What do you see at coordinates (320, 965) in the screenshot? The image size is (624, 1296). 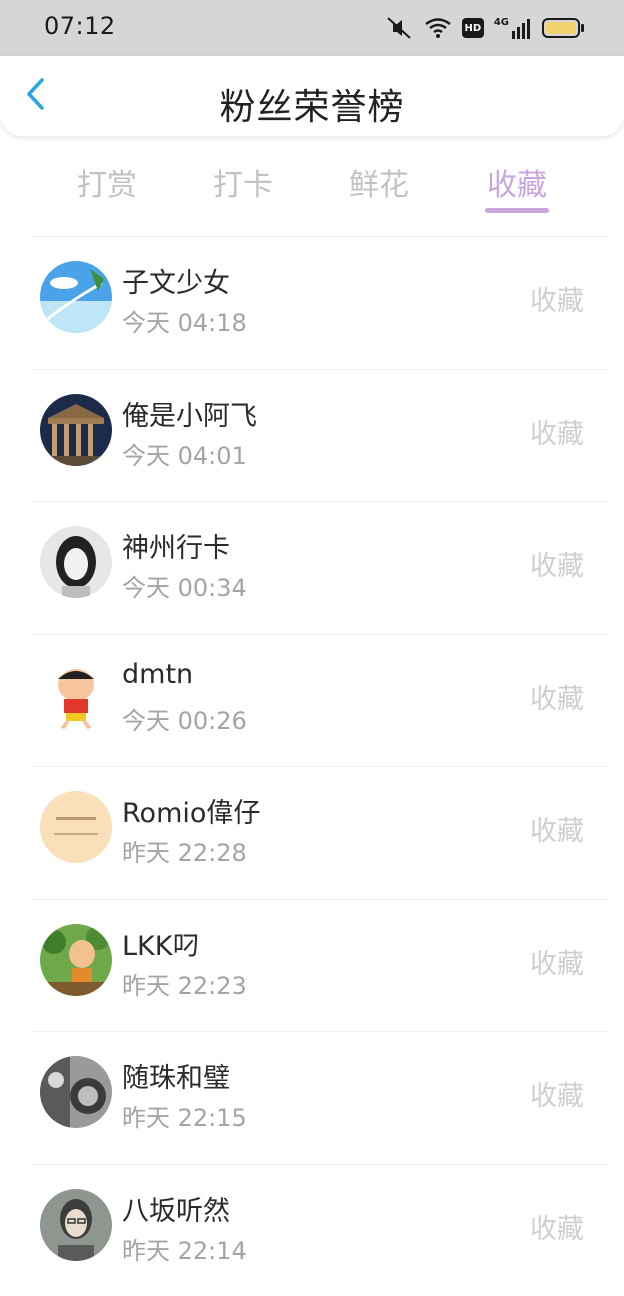 I see `list-item: LKK叼 昨天 22:23 收藏` at bounding box center [320, 965].